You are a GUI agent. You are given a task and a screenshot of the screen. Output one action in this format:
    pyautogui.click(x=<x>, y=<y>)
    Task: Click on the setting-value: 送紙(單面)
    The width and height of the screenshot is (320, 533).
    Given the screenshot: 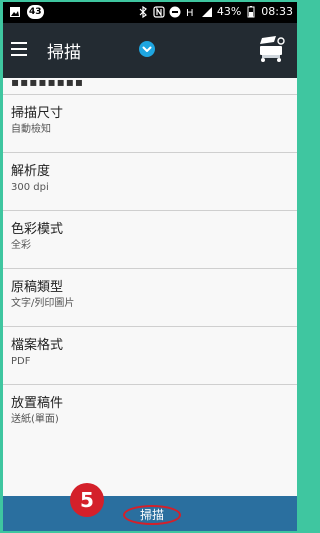 What is the action you would take?
    pyautogui.click(x=35, y=419)
    